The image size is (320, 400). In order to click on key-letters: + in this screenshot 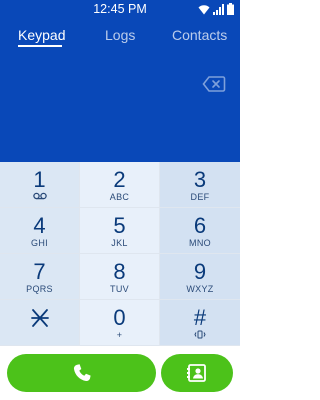, I will do `click(119, 335)`.